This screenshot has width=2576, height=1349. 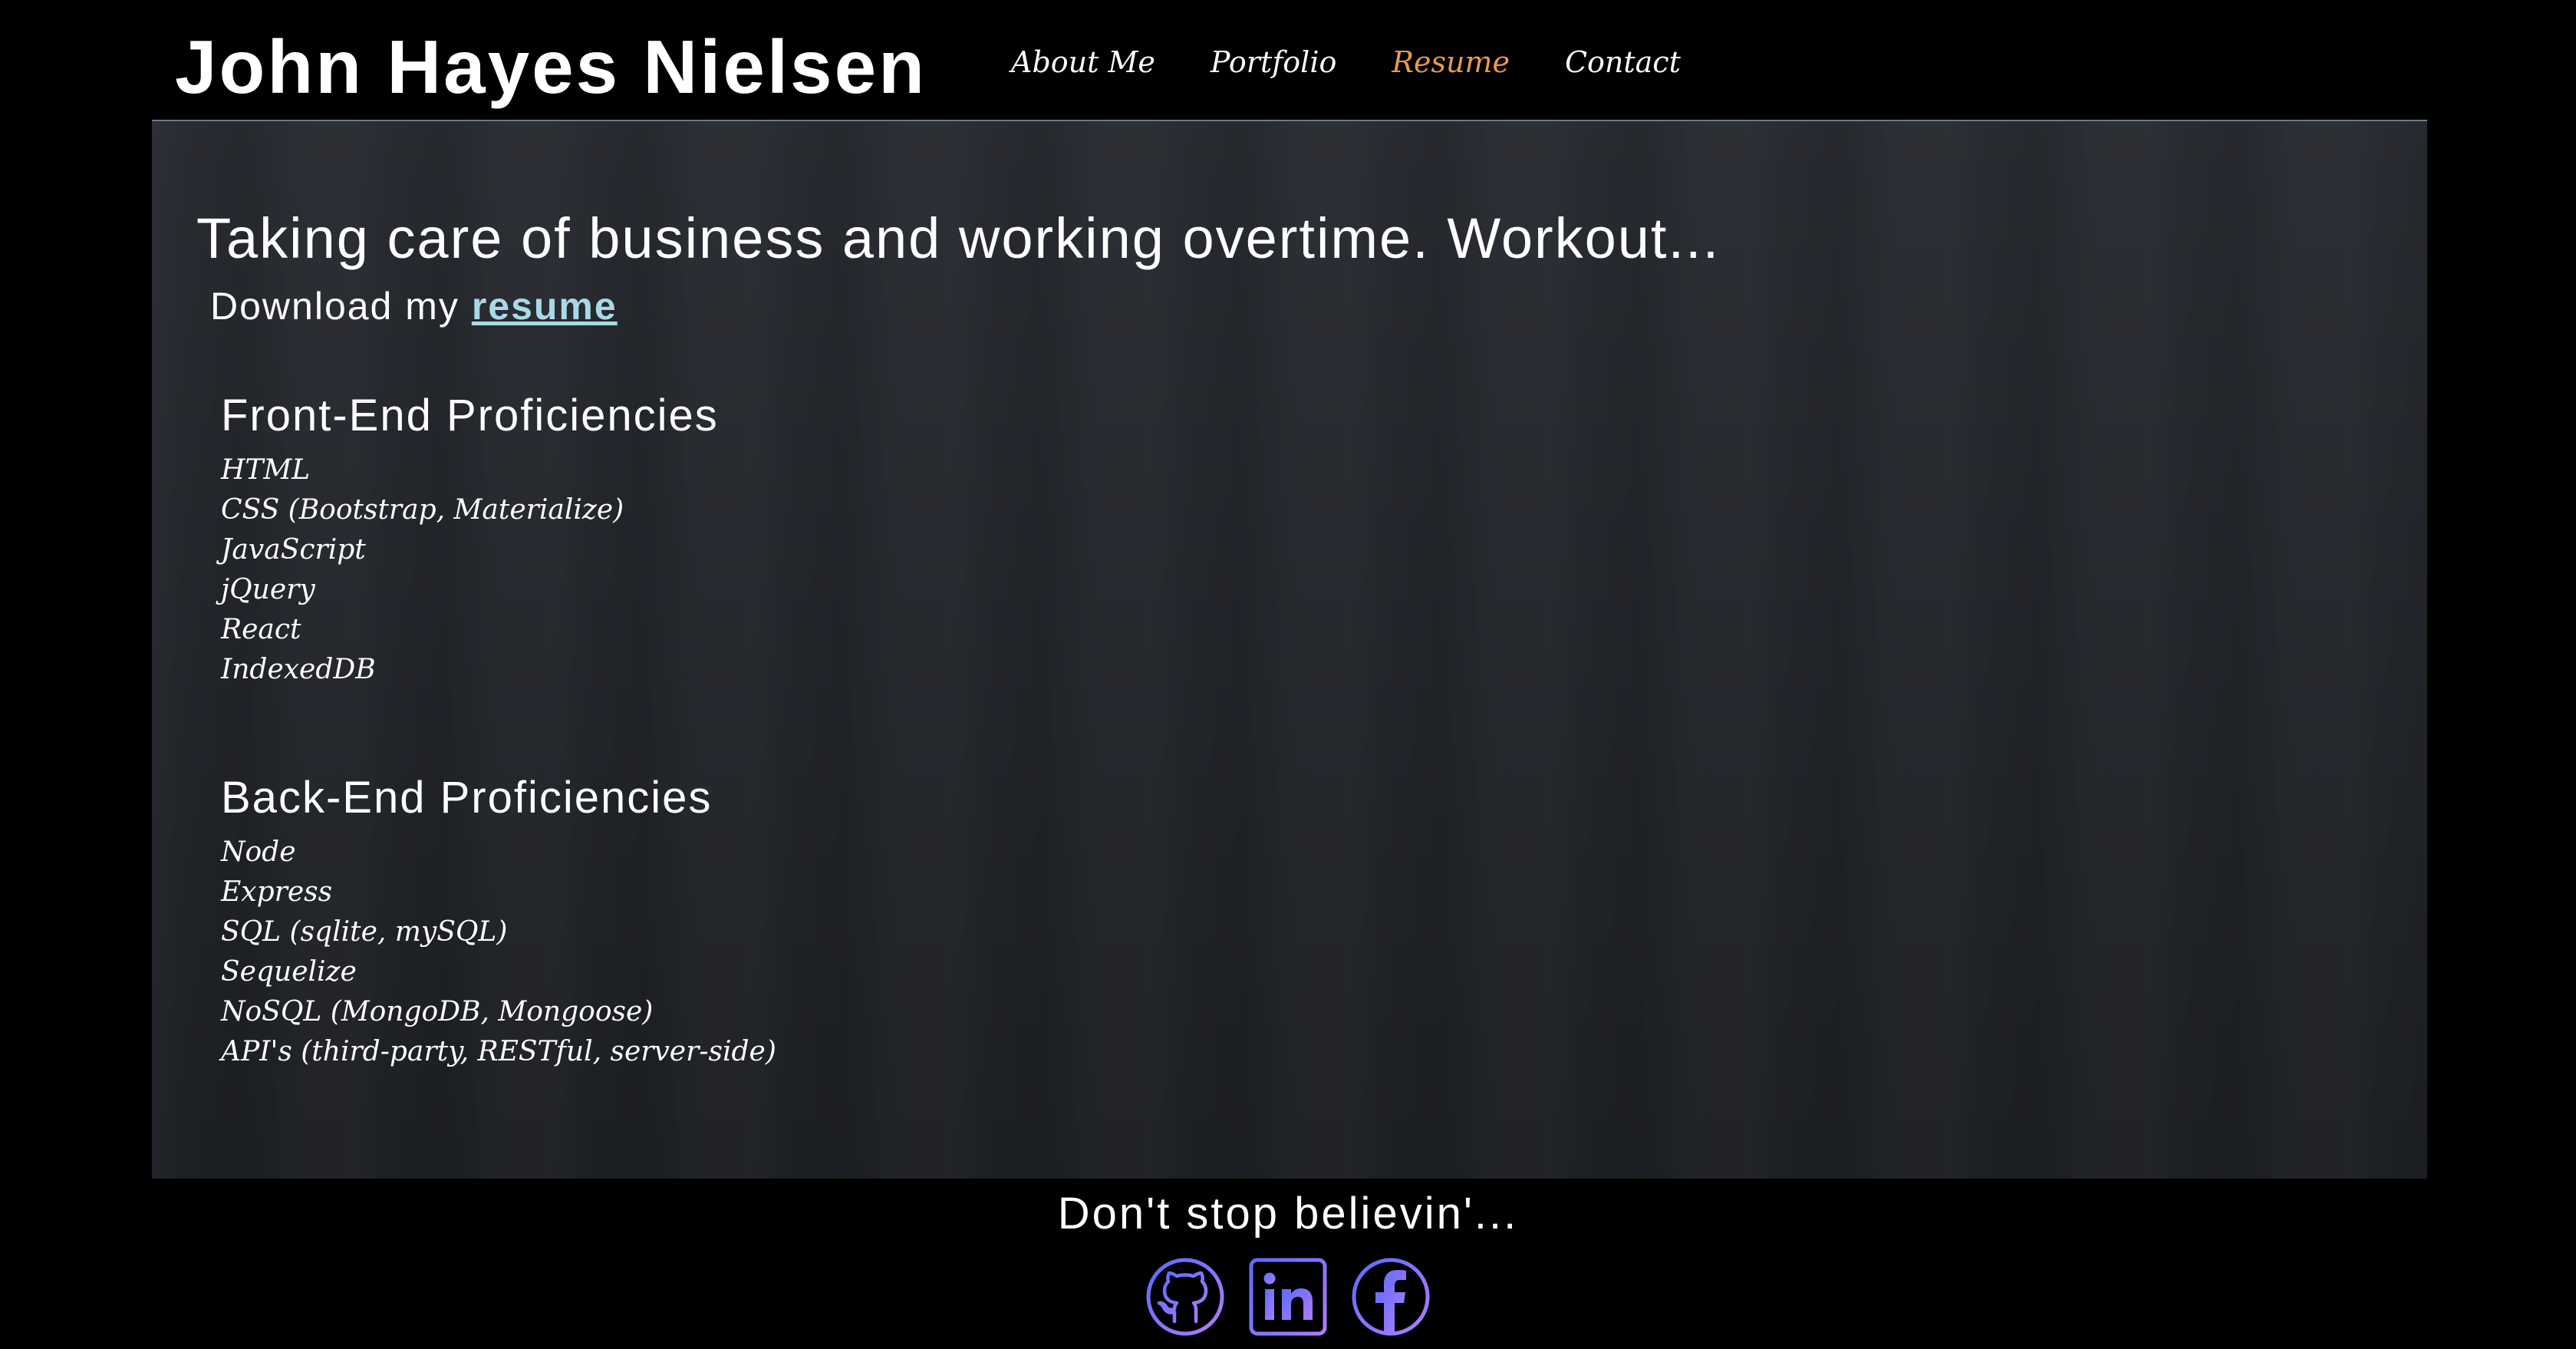 What do you see at coordinates (1083, 62) in the screenshot?
I see `nav-about-me: About Me` at bounding box center [1083, 62].